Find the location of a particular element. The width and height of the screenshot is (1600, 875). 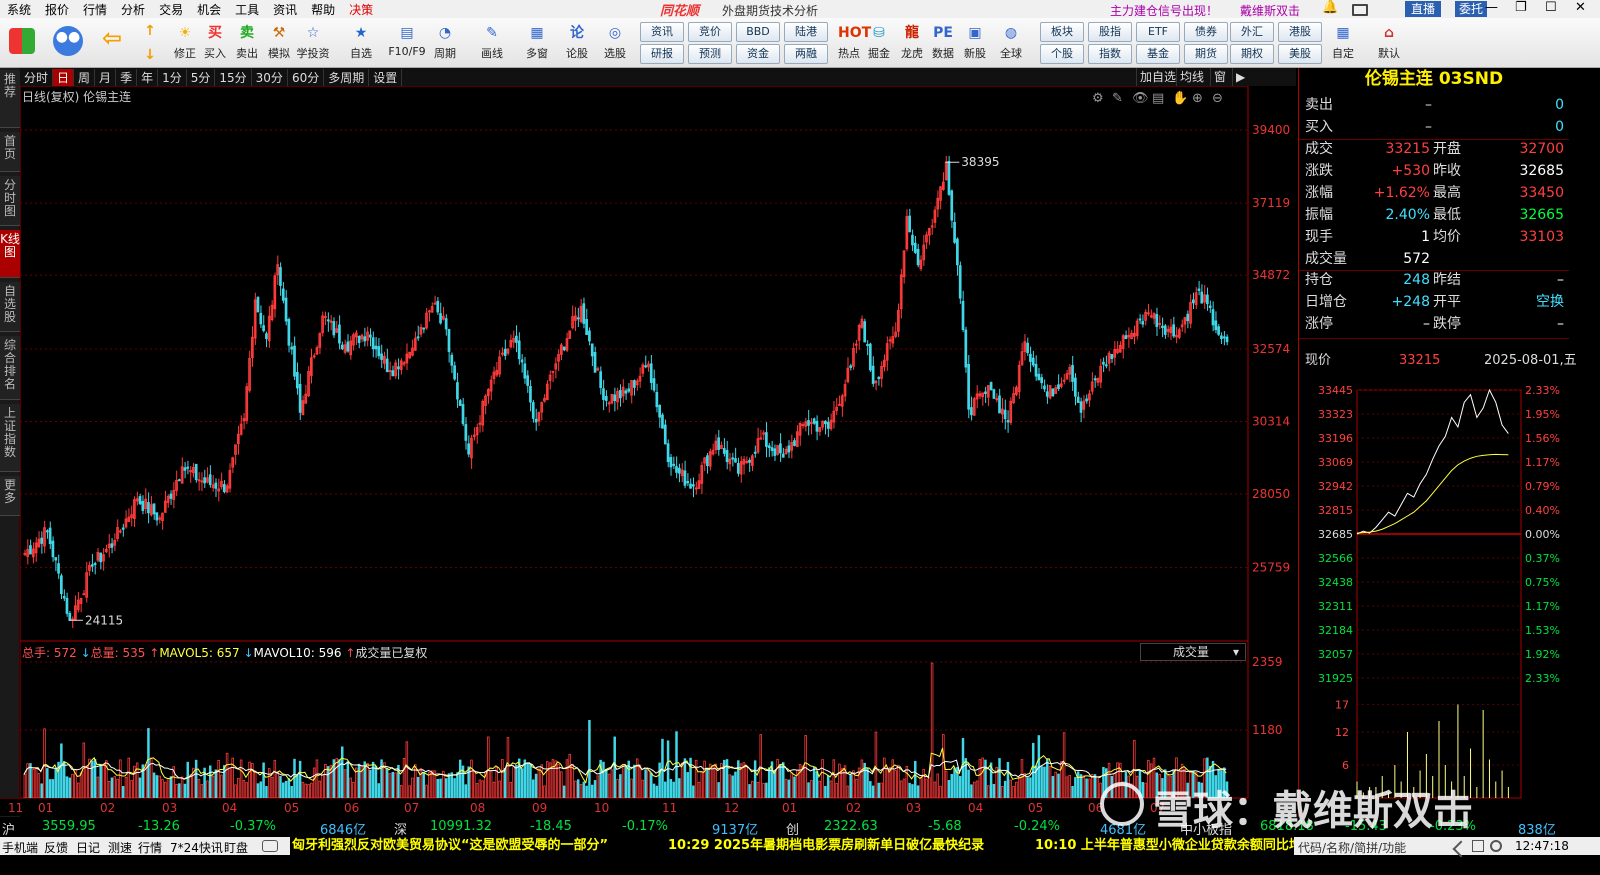

left-tab-0: 推荐 is located at coordinates (10, 99).